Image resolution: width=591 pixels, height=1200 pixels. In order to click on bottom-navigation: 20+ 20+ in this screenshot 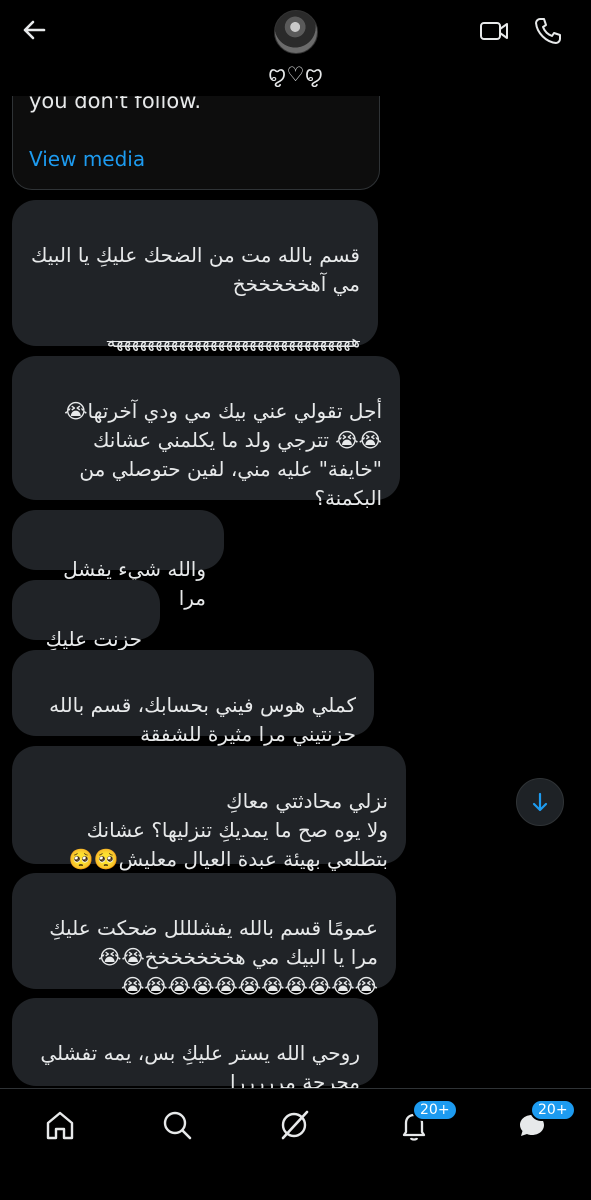, I will do `click(295, 1144)`.